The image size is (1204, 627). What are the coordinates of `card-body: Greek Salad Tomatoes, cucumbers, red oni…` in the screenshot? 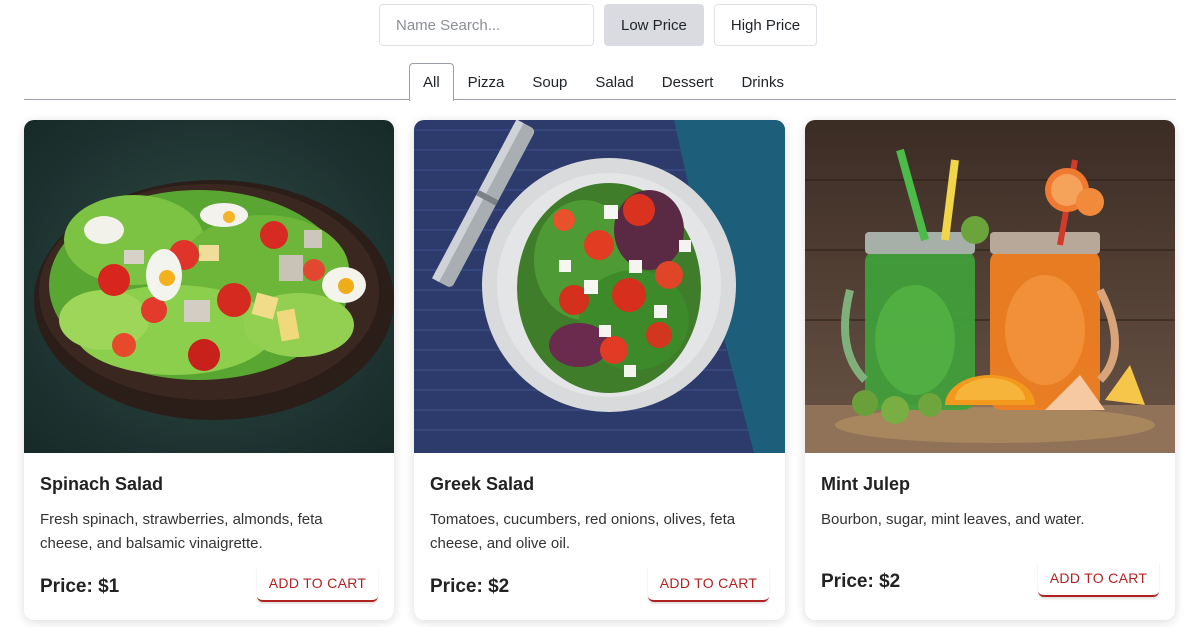 It's located at (599, 536).